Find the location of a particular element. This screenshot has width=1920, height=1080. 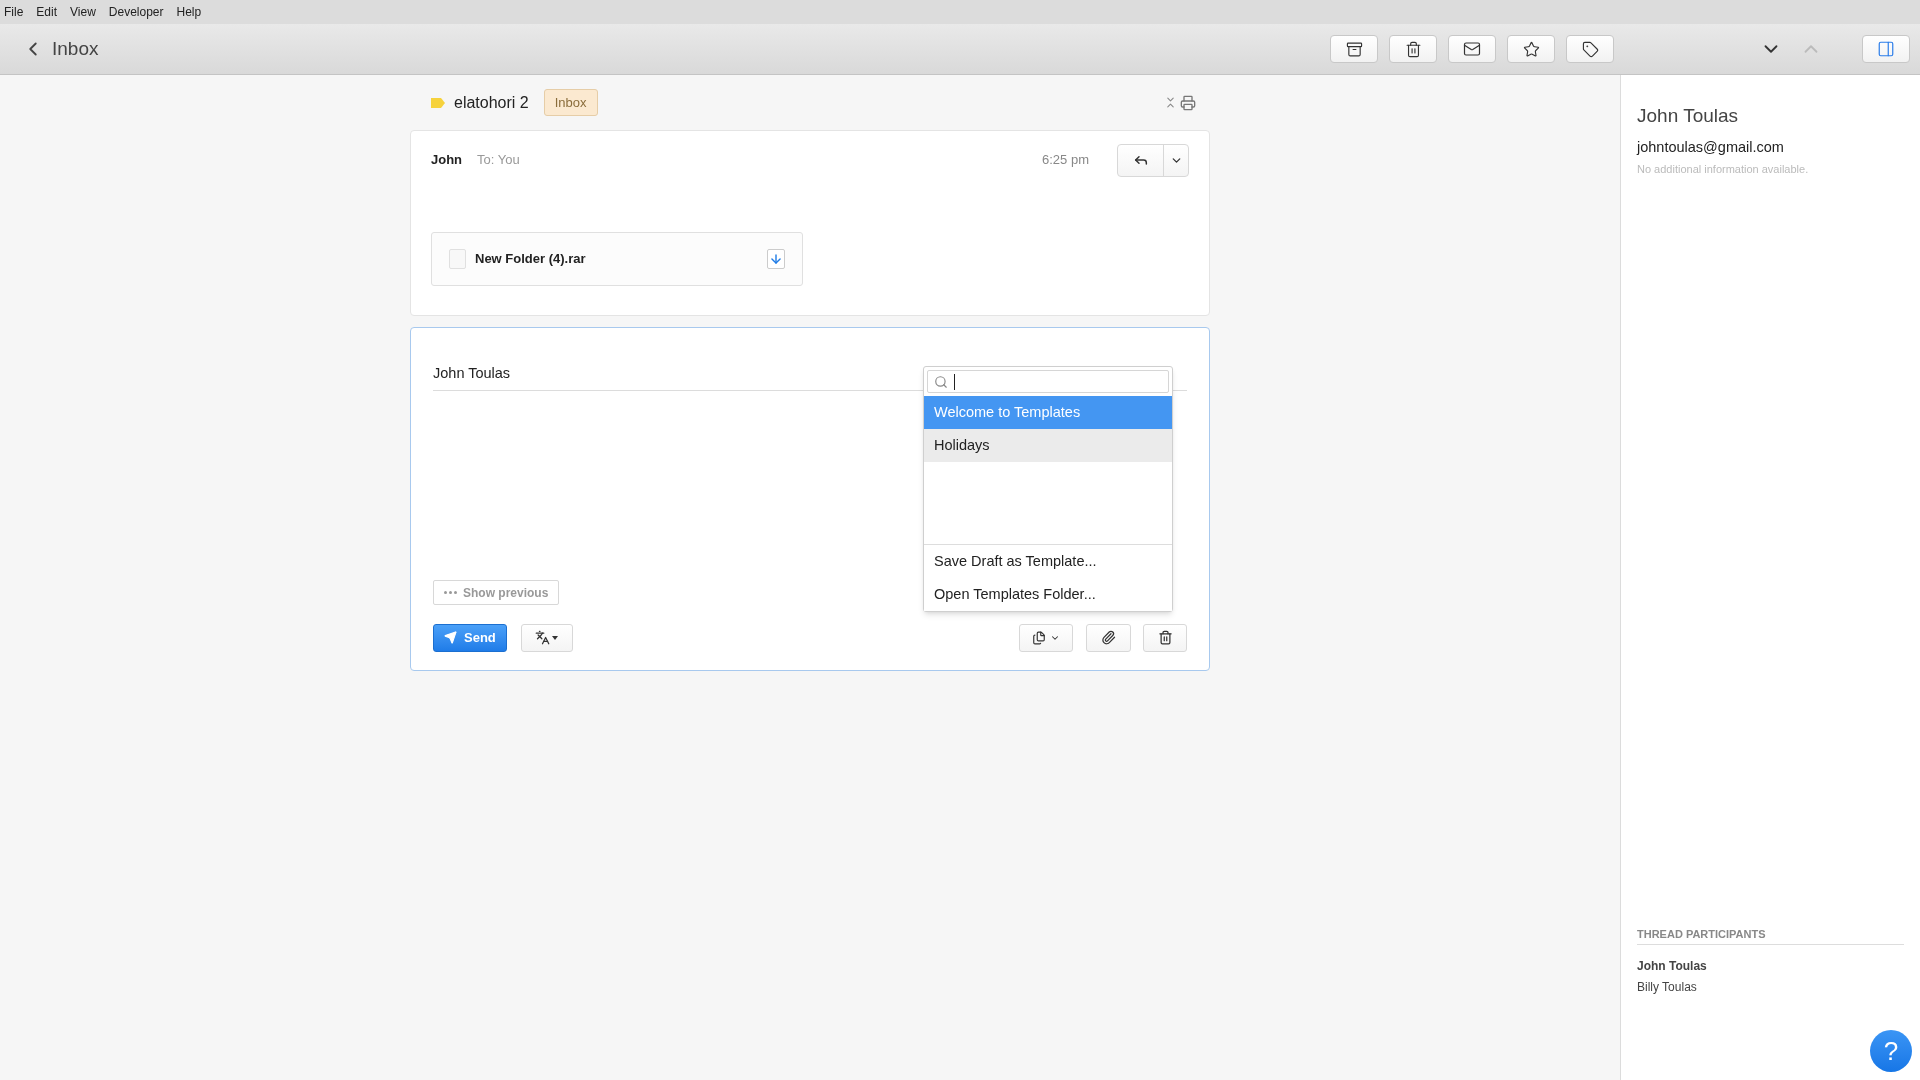

attachment-name: New Folder (4).rar is located at coordinates (530, 259).